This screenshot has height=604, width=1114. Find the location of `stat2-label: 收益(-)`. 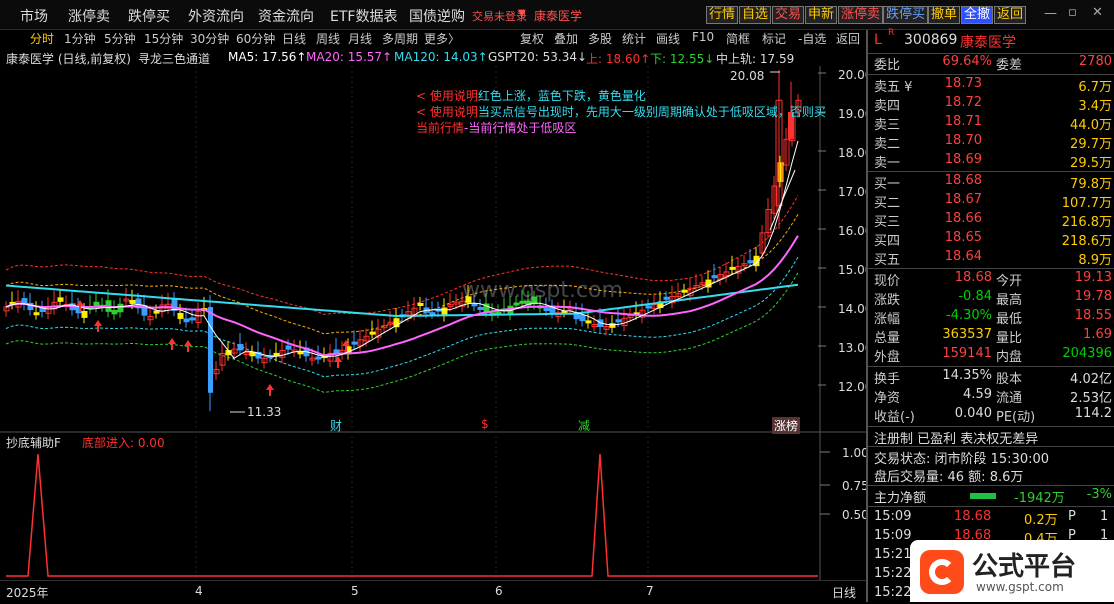

stat2-label: 收益(-) is located at coordinates (894, 417).